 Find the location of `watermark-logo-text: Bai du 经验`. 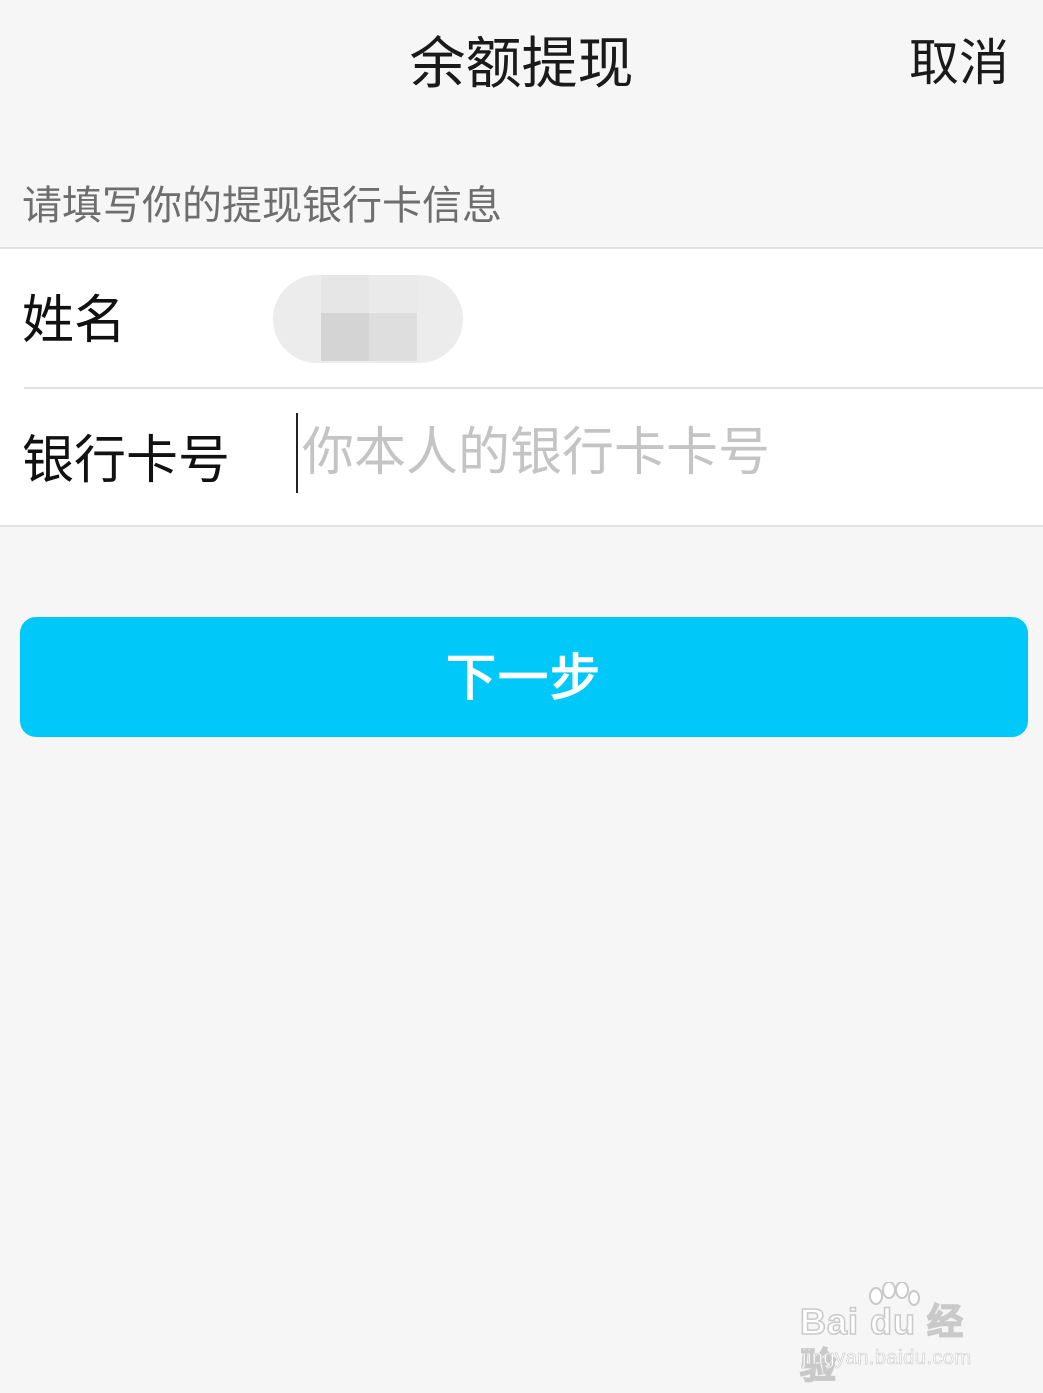

watermark-logo-text: Bai du 经验 is located at coordinates (882, 1343).